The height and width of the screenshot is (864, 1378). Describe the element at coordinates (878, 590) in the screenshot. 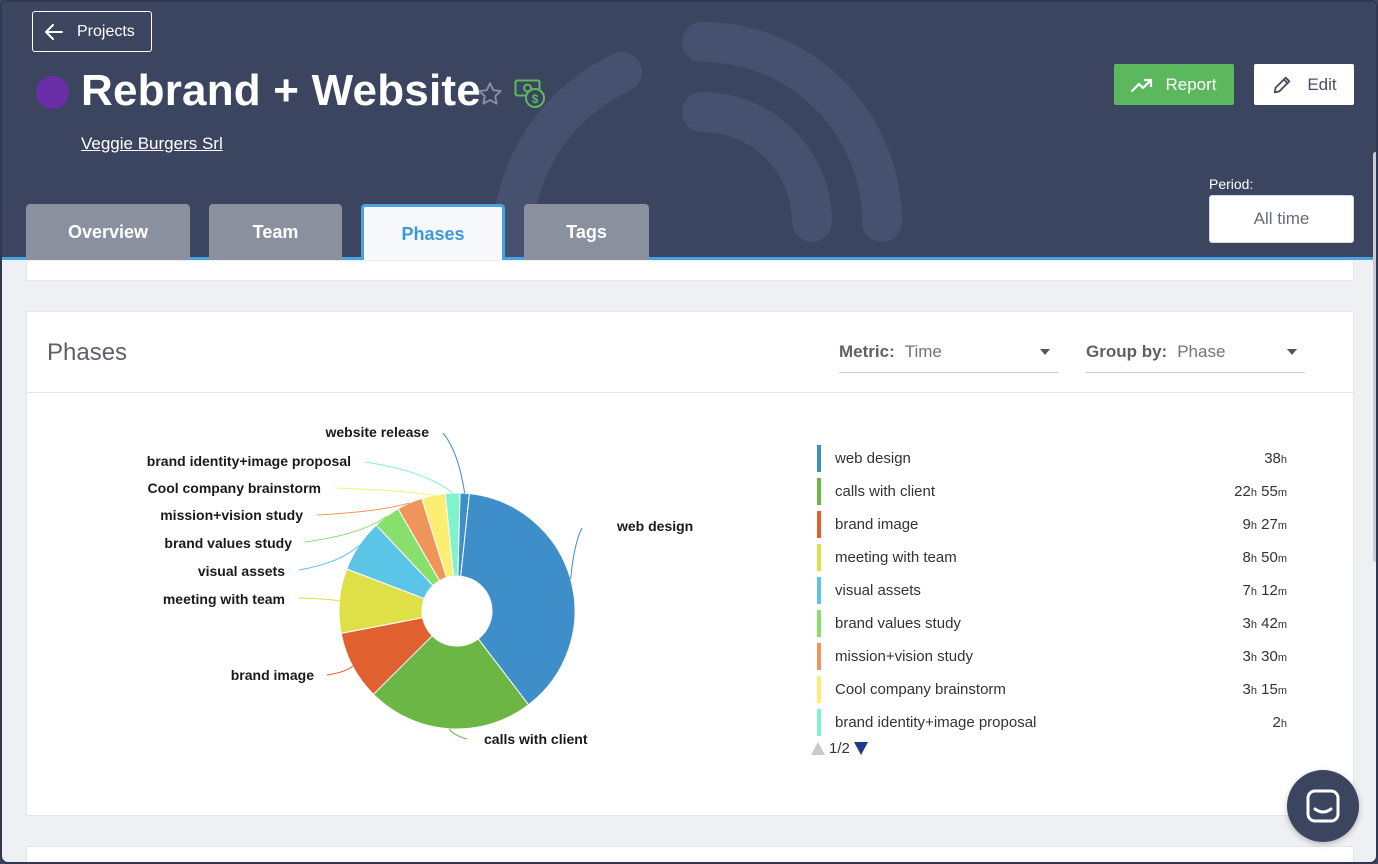

I see `legend-label: visual assets` at that location.